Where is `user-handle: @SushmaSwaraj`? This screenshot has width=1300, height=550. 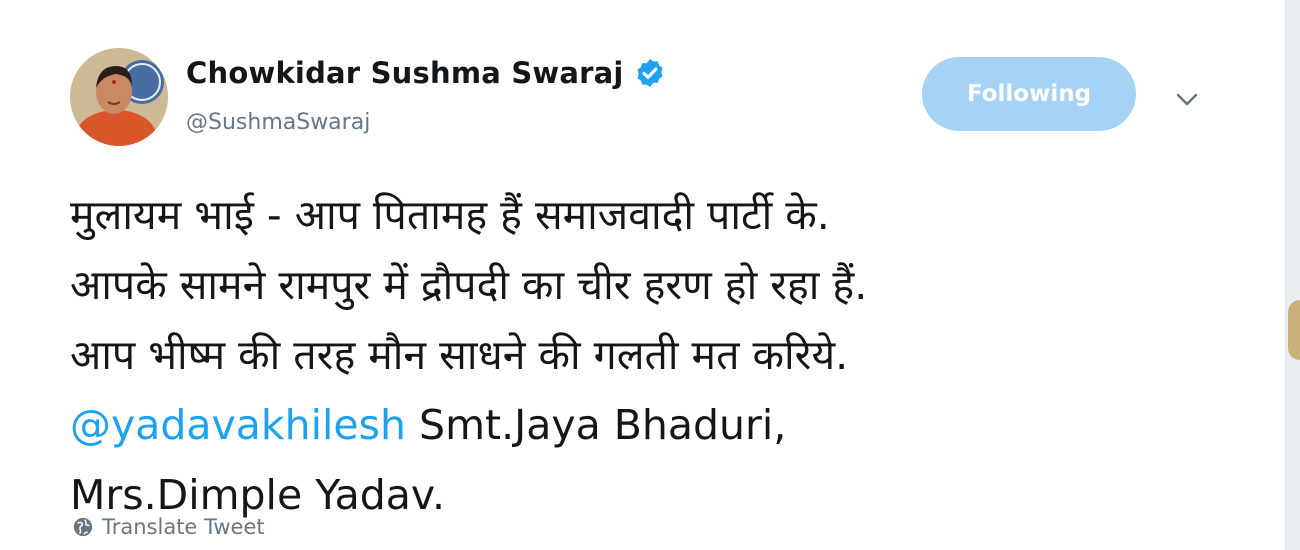
user-handle: @SushmaSwaraj is located at coordinates (278, 122).